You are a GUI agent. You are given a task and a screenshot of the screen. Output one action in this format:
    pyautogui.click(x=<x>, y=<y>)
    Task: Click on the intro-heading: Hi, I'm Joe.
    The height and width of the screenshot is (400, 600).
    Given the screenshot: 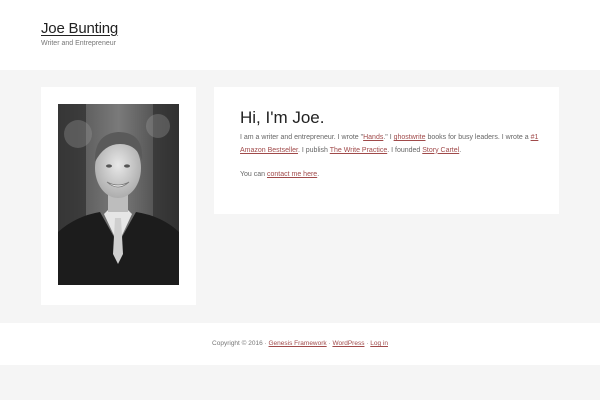 What is the action you would take?
    pyautogui.click(x=282, y=117)
    